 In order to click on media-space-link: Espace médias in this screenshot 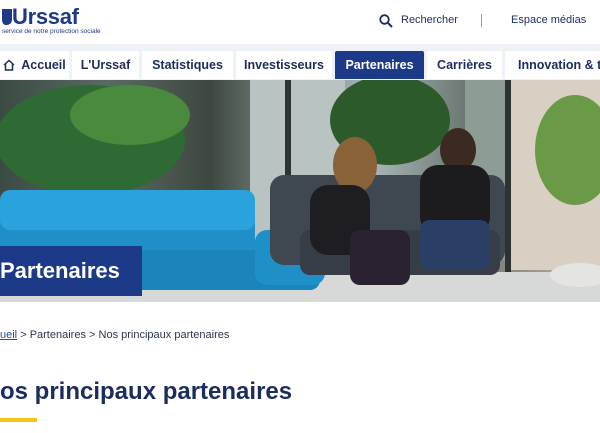, I will do `click(548, 20)`.